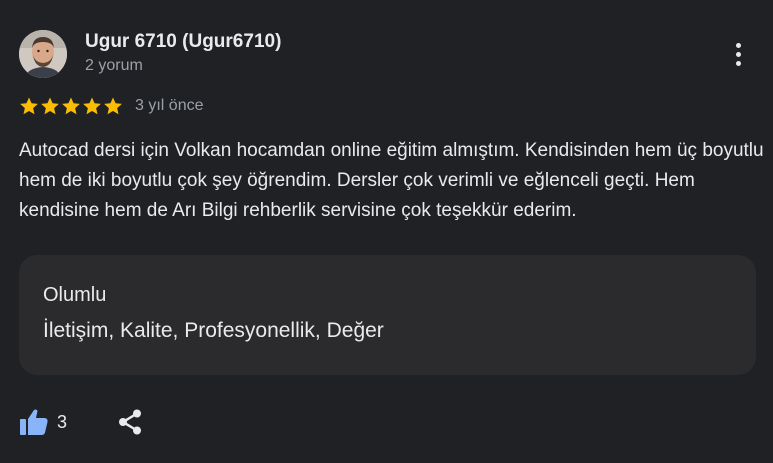 This screenshot has height=463, width=773. Describe the element at coordinates (75, 295) in the screenshot. I see `attributes-heading: Olumlu` at that location.